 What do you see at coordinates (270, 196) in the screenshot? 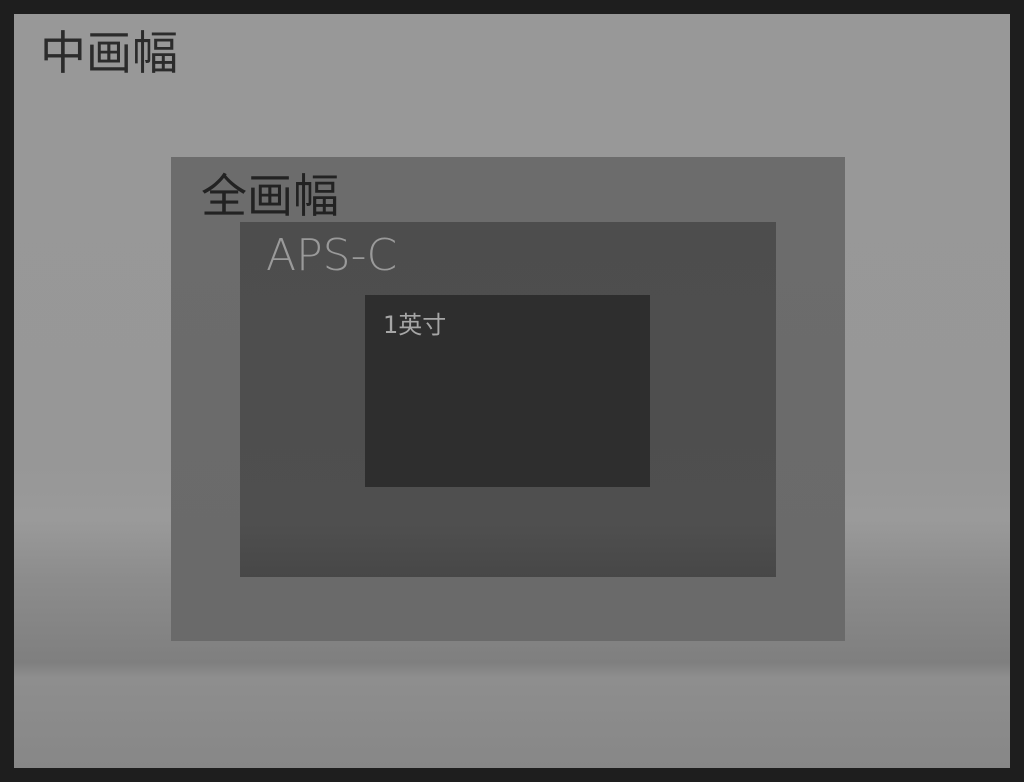
I see `full-frame-label: 全画幅` at bounding box center [270, 196].